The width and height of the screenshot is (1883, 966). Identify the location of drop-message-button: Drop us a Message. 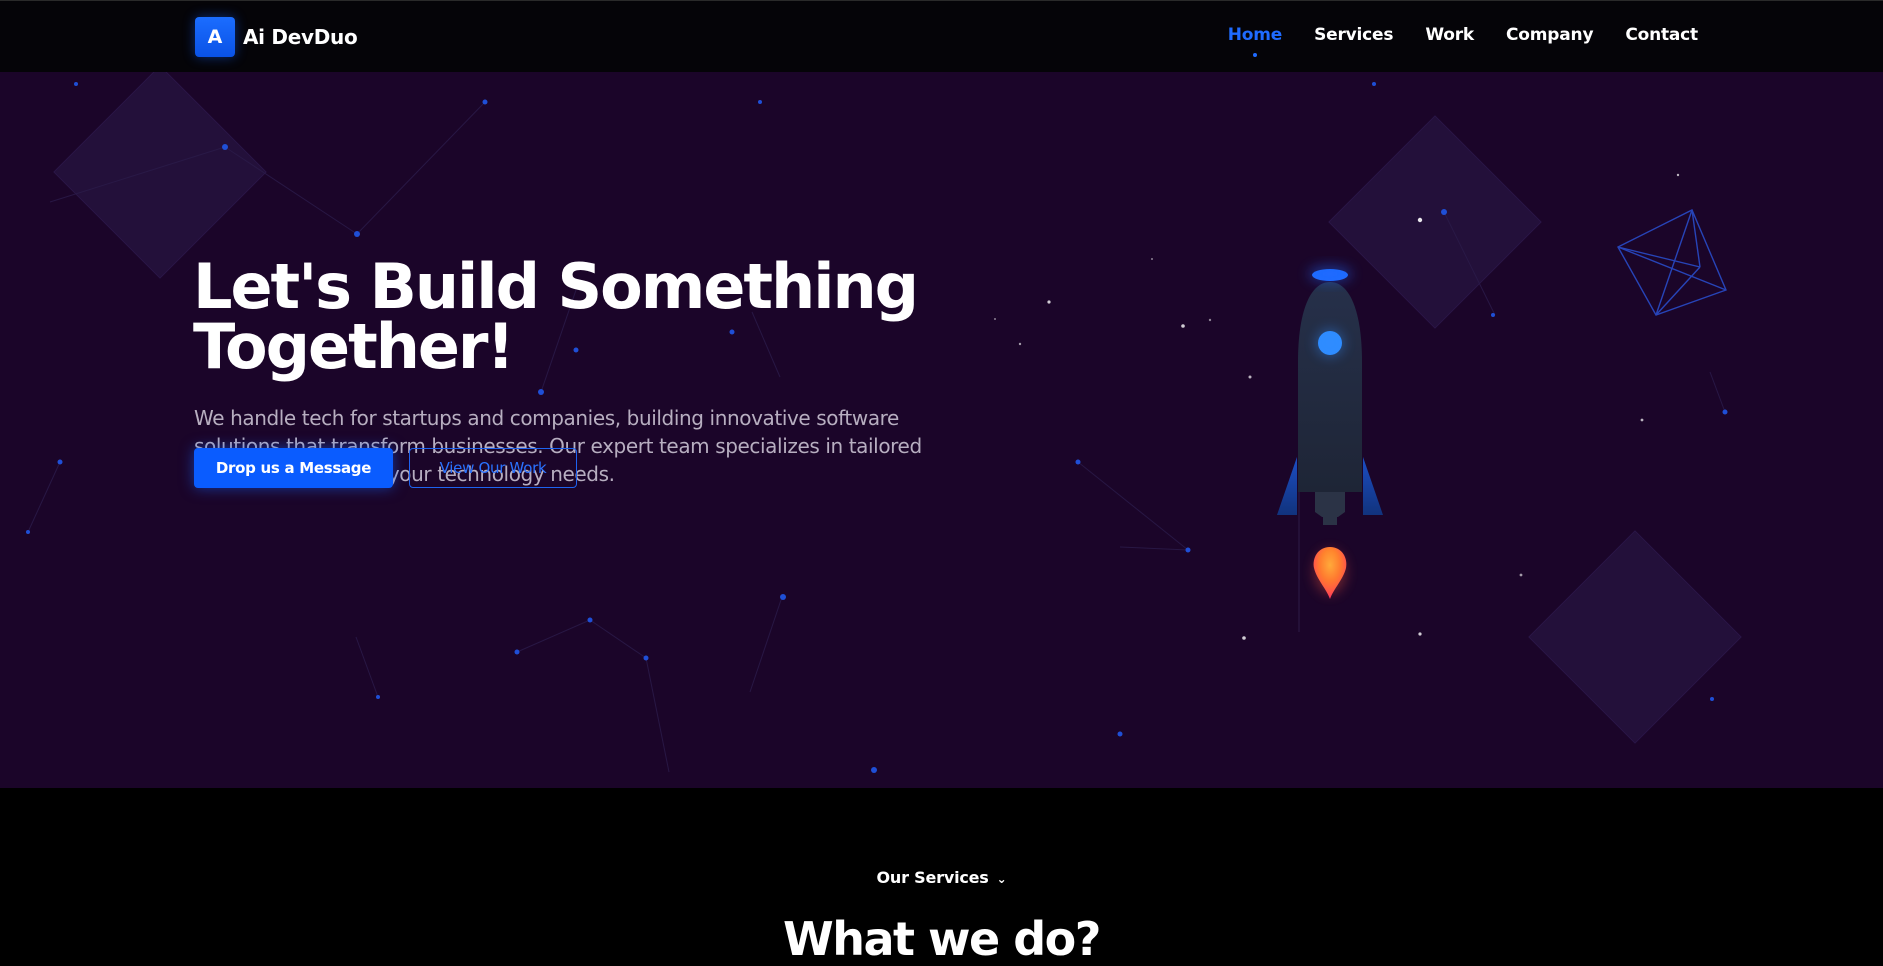
(293, 468).